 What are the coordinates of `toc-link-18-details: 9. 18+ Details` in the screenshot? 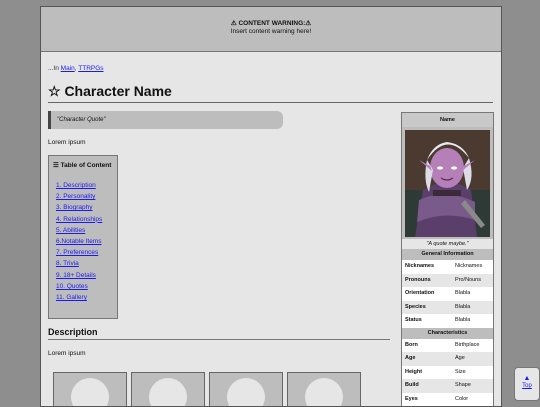 It's located at (76, 275).